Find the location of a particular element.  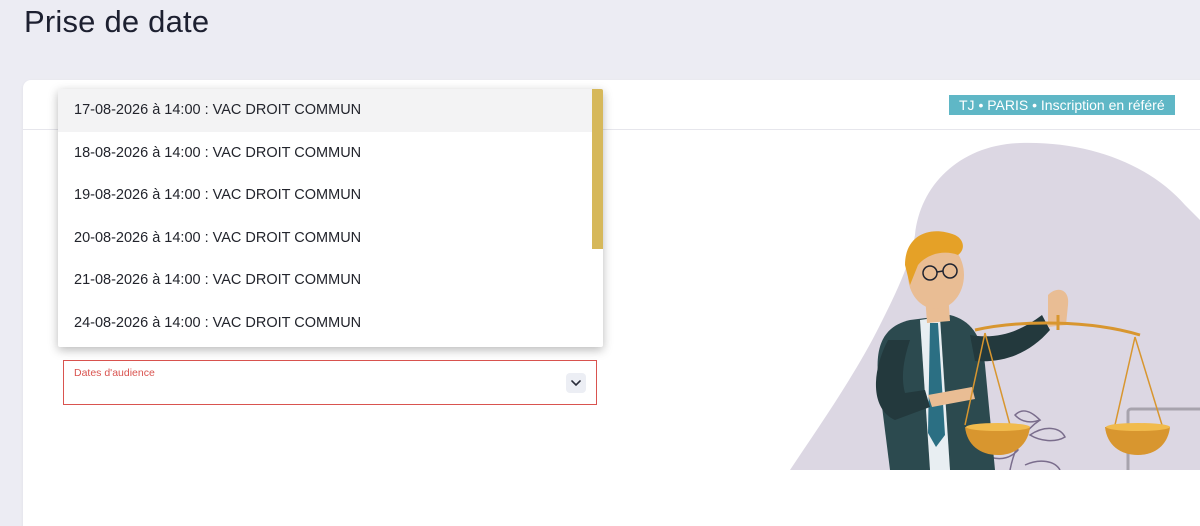

dropdown-option: 24-08-2026 à 14:00 : VAC DROIT COMMUN is located at coordinates (330, 323).